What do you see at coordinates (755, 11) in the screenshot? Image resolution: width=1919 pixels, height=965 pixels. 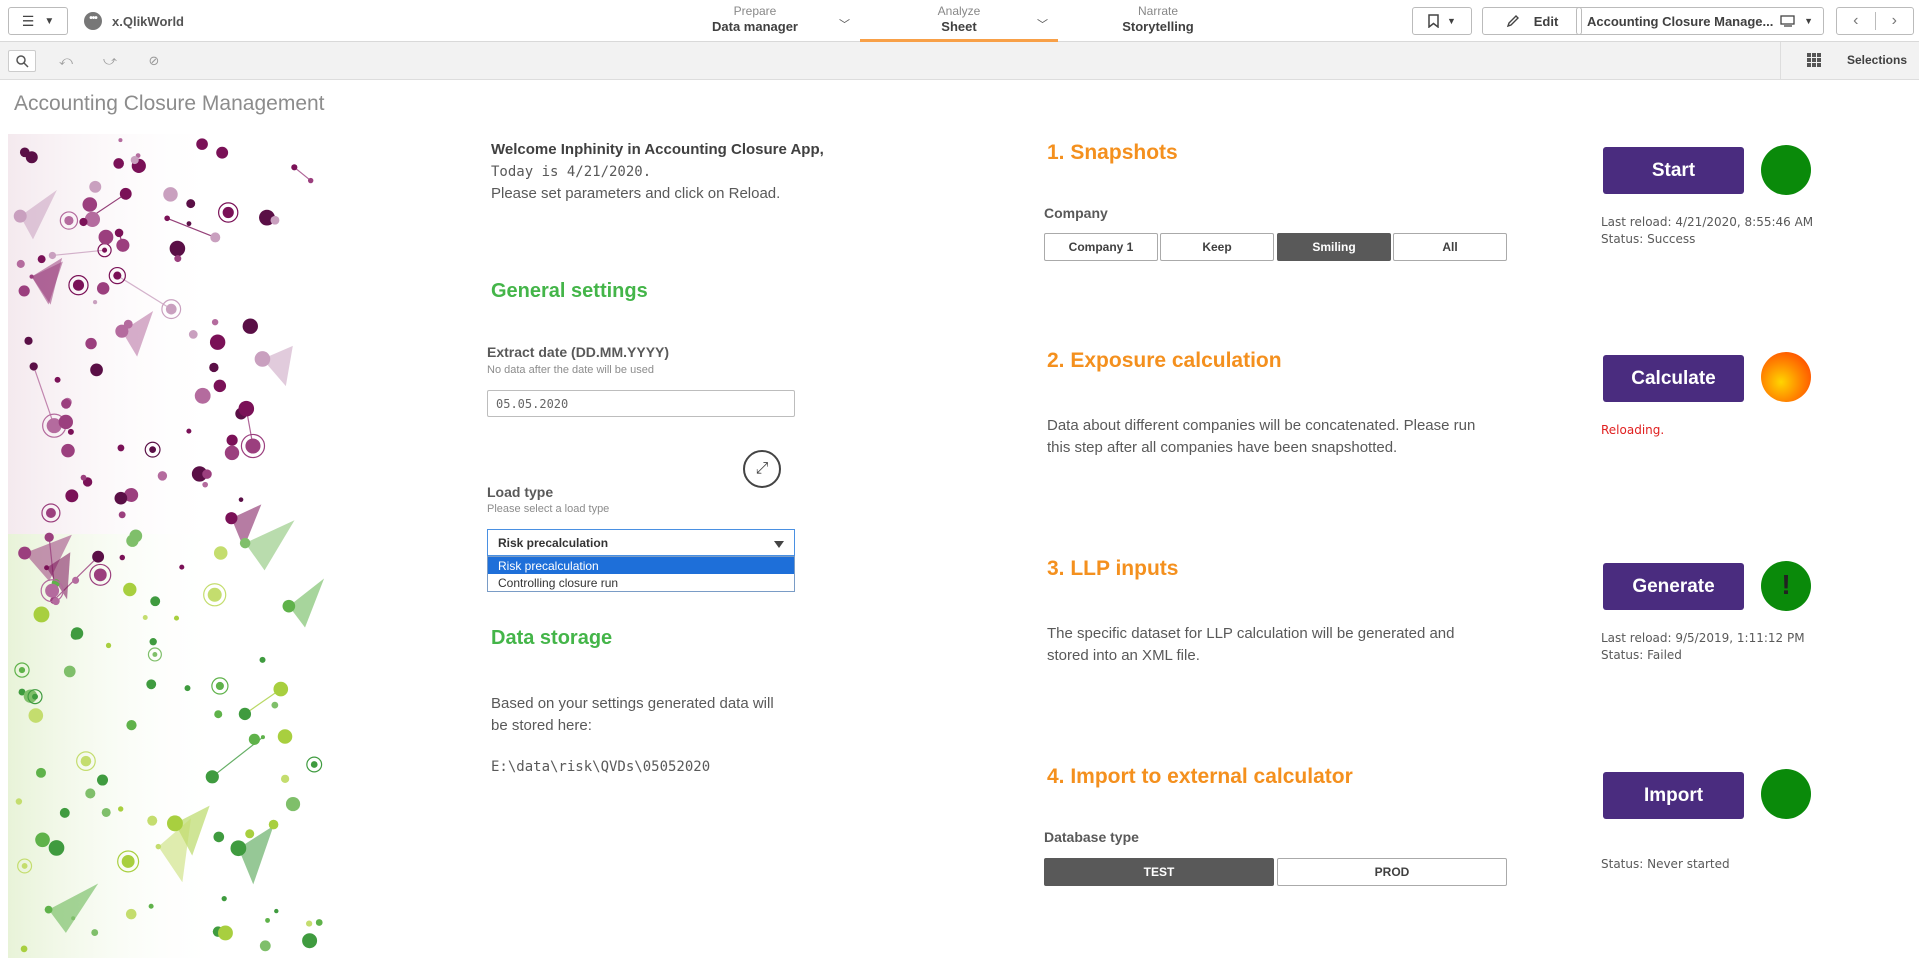 I see `tab-prepare-sub: Prepare` at bounding box center [755, 11].